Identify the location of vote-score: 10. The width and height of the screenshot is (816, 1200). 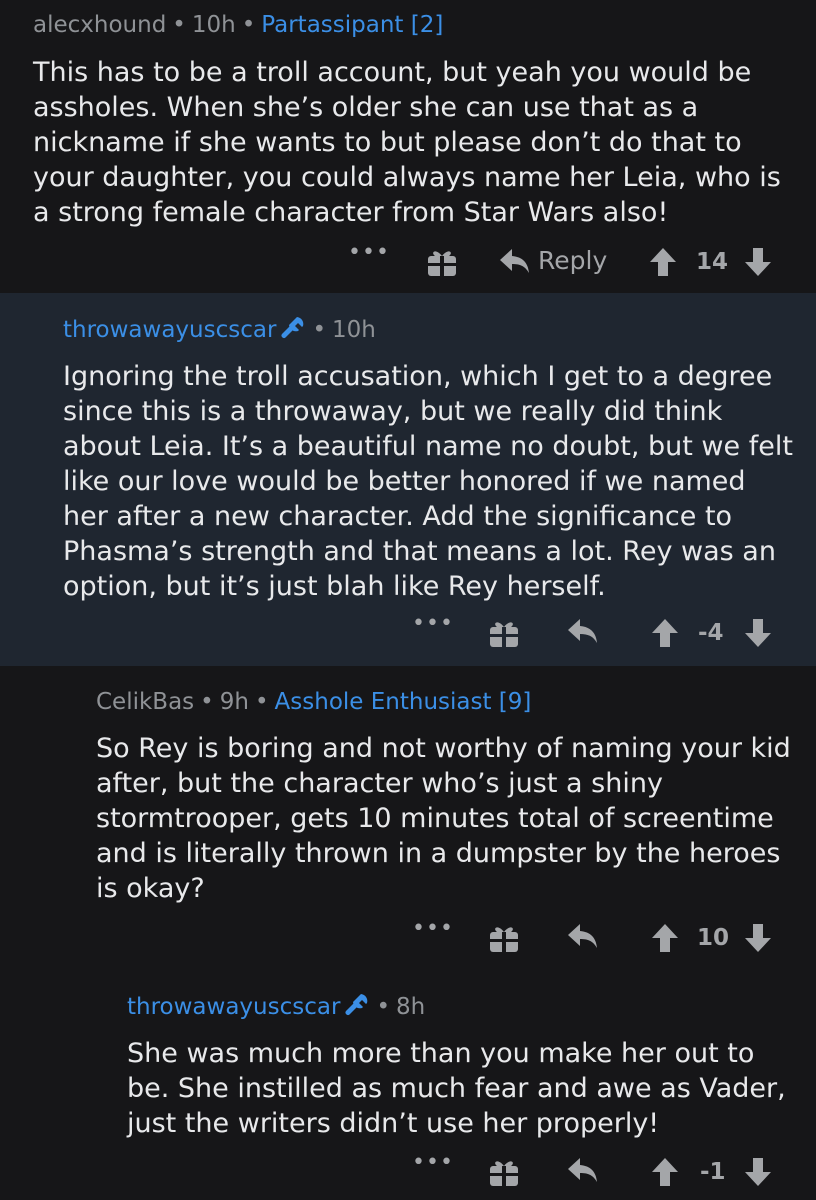
(713, 938).